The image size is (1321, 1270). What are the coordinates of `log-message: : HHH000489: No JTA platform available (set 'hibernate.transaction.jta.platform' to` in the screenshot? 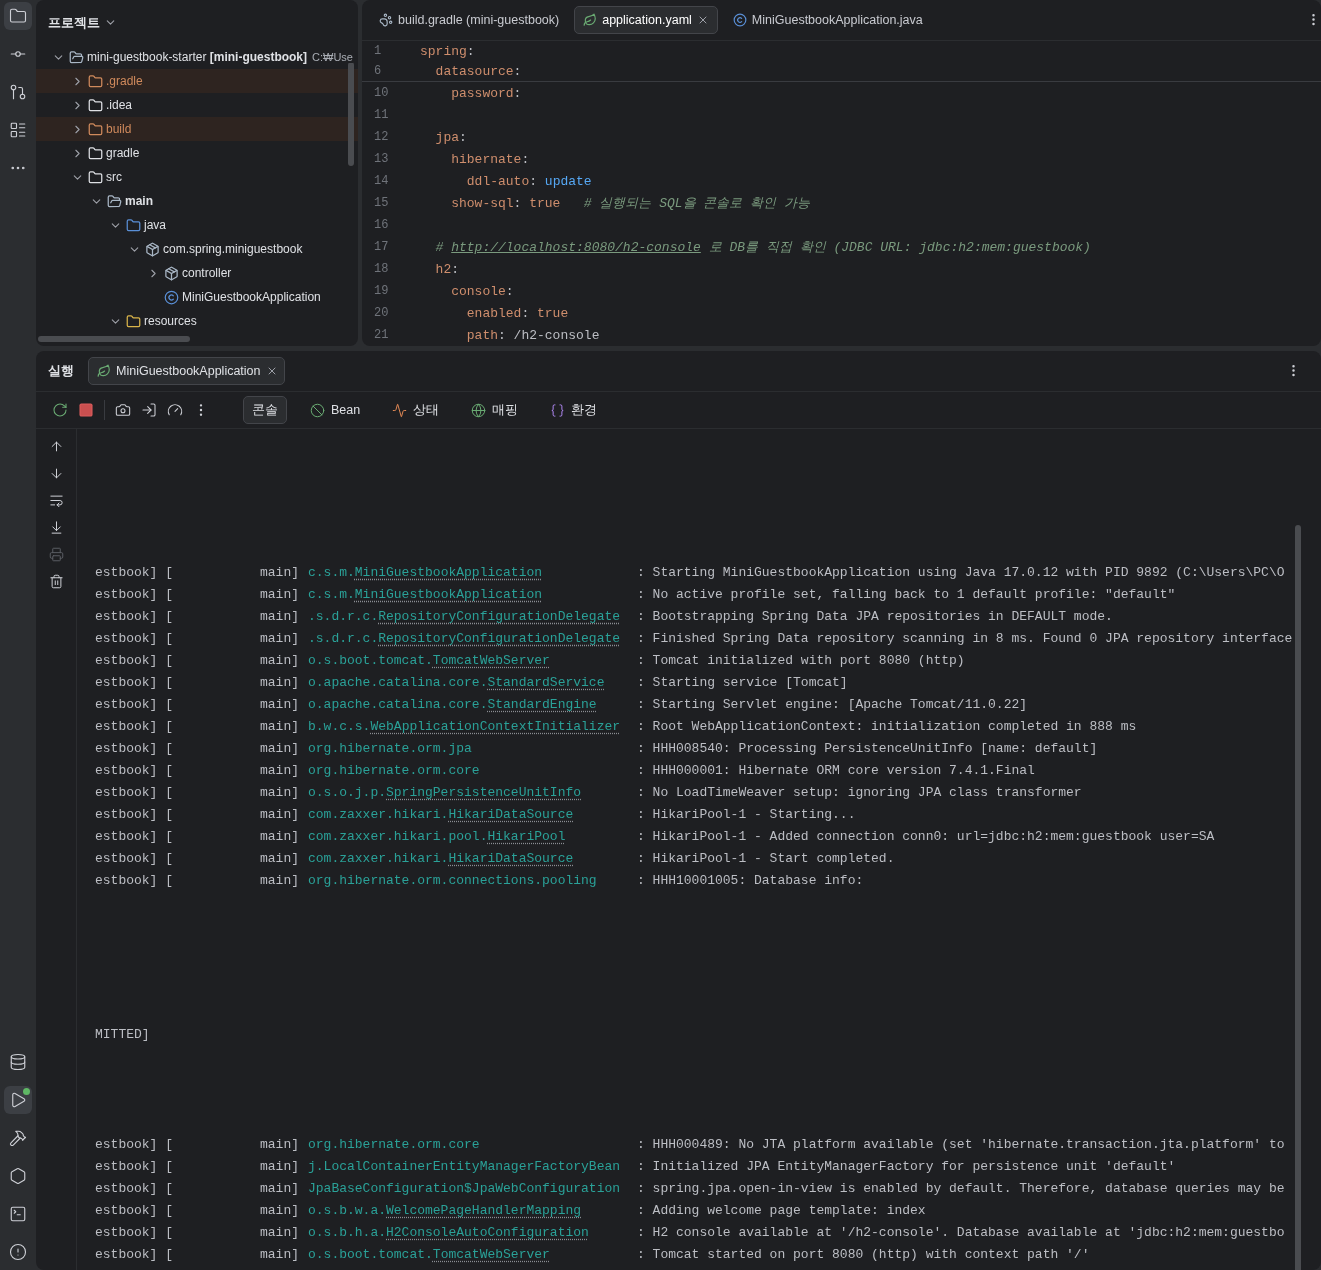 It's located at (961, 1144).